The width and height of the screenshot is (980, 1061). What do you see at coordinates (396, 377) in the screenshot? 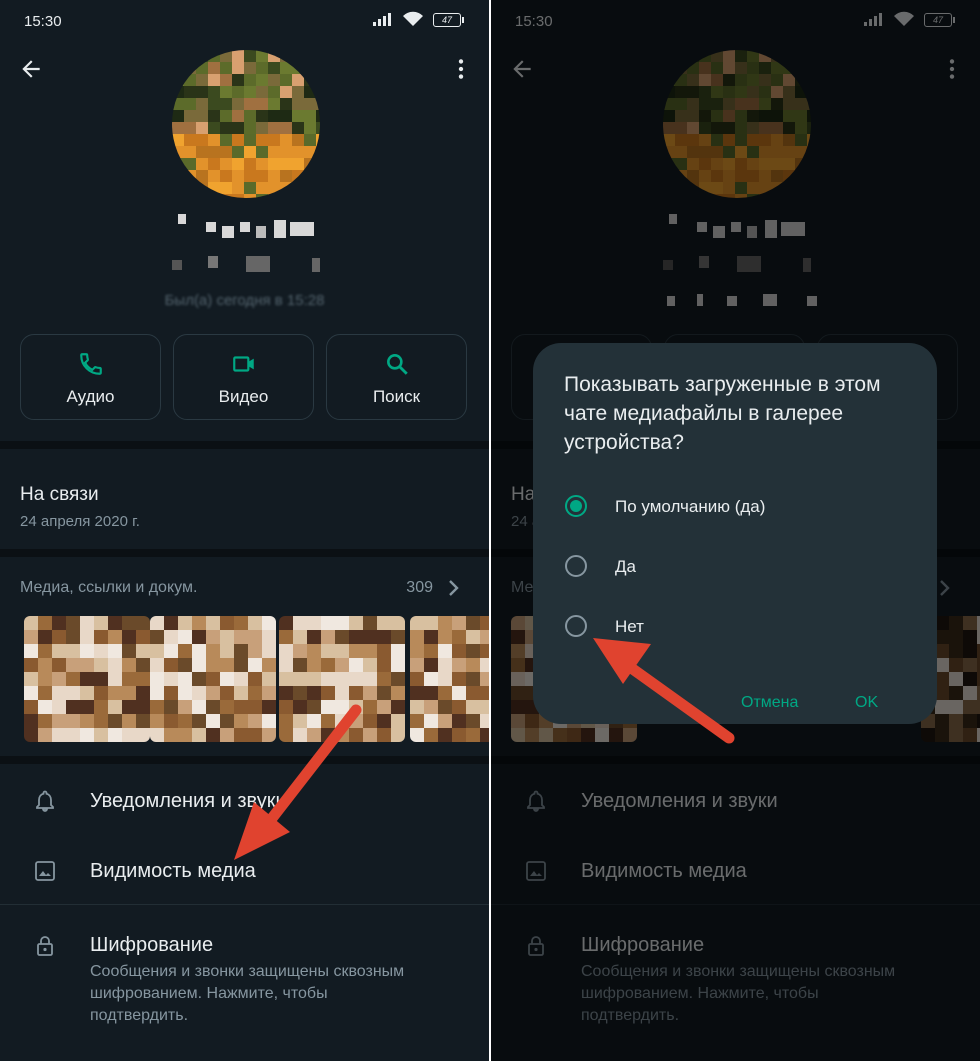
I see `search-button: Поиск` at bounding box center [396, 377].